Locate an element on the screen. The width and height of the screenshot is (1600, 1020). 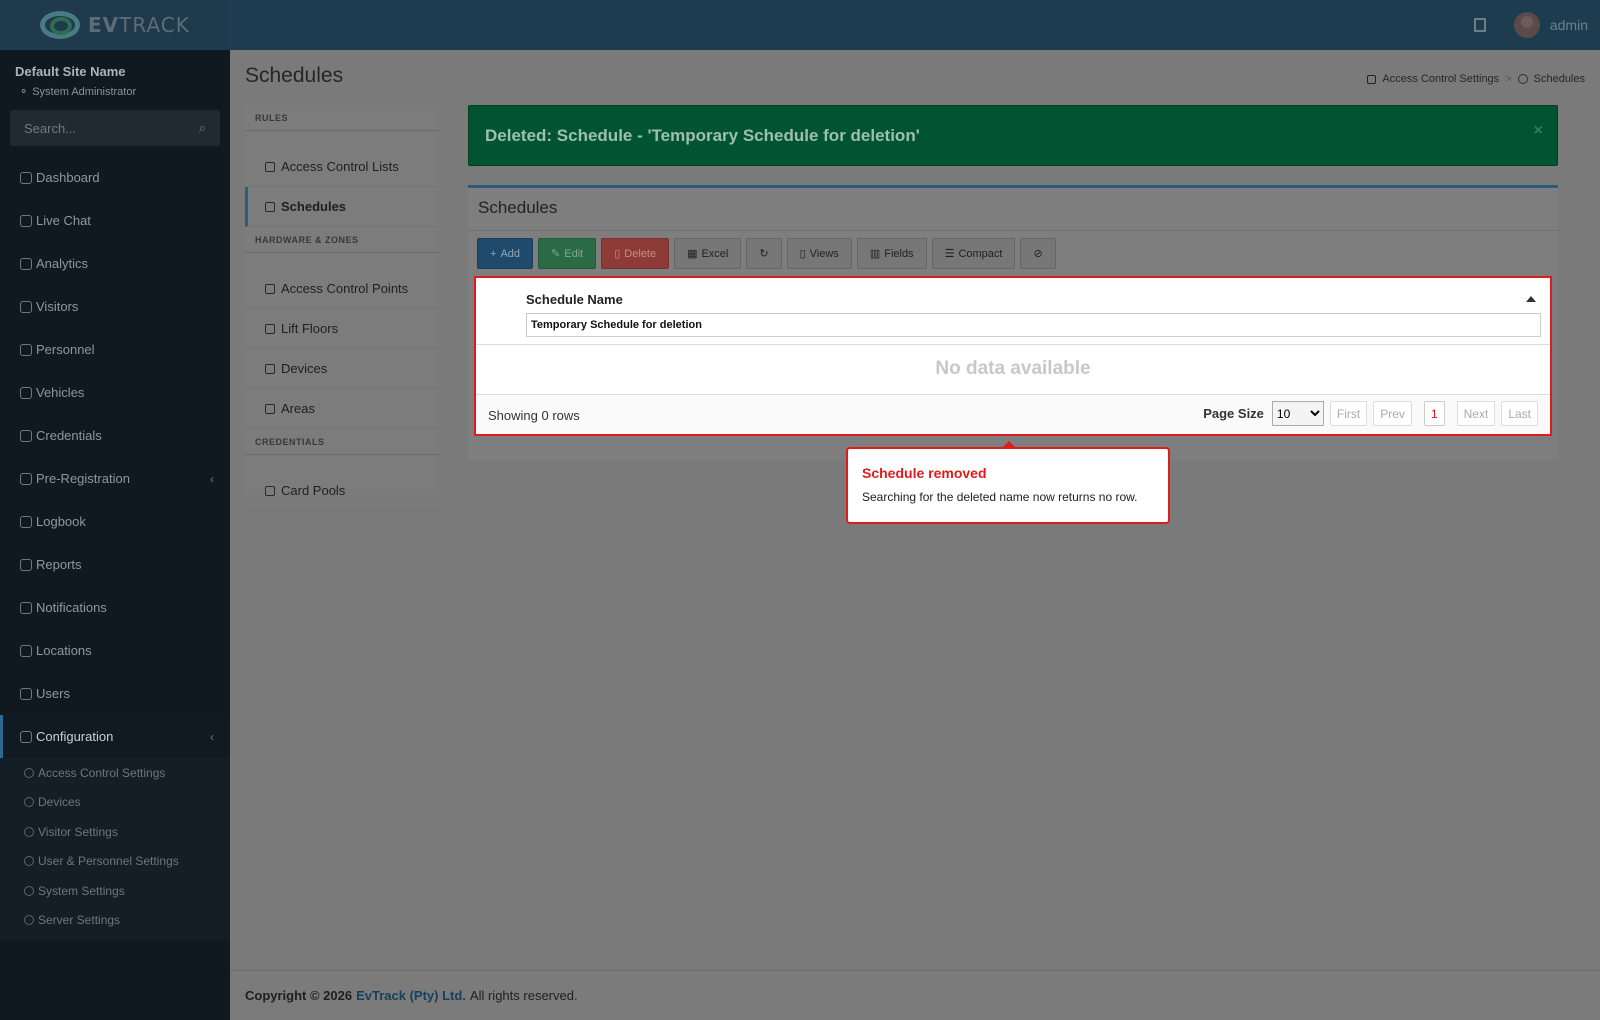
page-size-select: 10 is located at coordinates (1297, 413).